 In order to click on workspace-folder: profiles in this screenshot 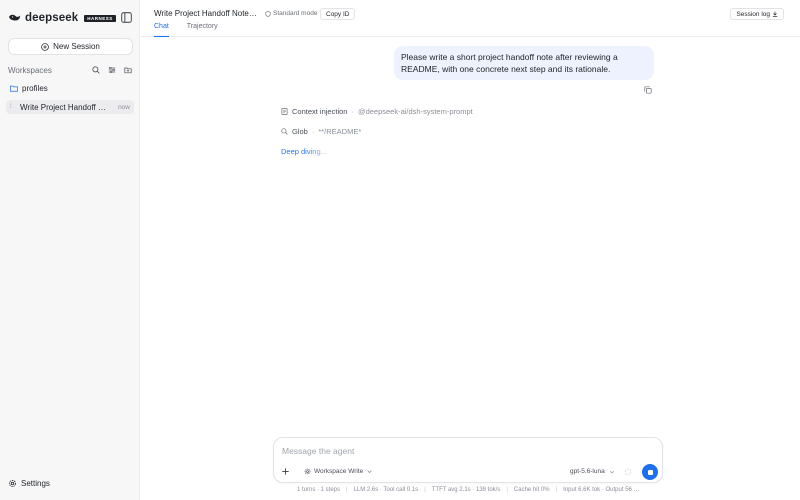, I will do `click(29, 88)`.